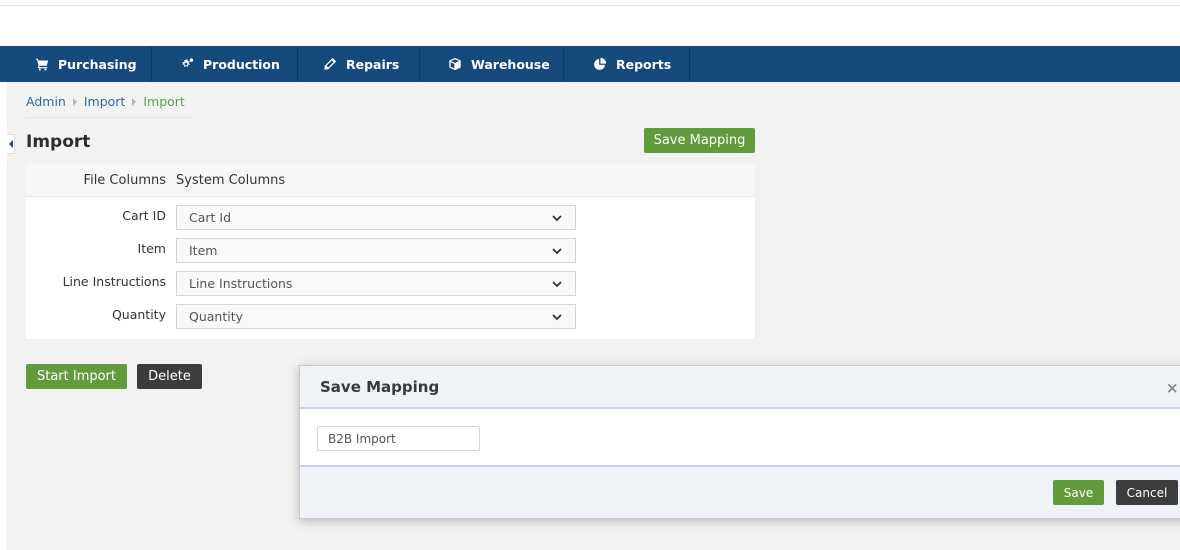 The width and height of the screenshot is (1180, 550). Describe the element at coordinates (164, 101) in the screenshot. I see `breadcrumb-current: Import` at that location.